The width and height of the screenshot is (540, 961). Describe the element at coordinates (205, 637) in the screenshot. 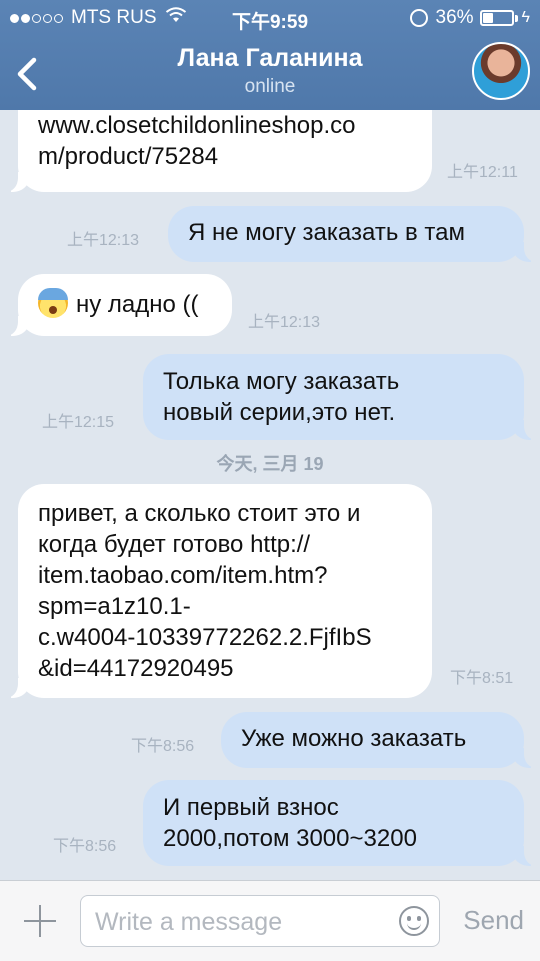

I see `message-text: c.w4004-10339772262.2.FjfIbS` at that location.